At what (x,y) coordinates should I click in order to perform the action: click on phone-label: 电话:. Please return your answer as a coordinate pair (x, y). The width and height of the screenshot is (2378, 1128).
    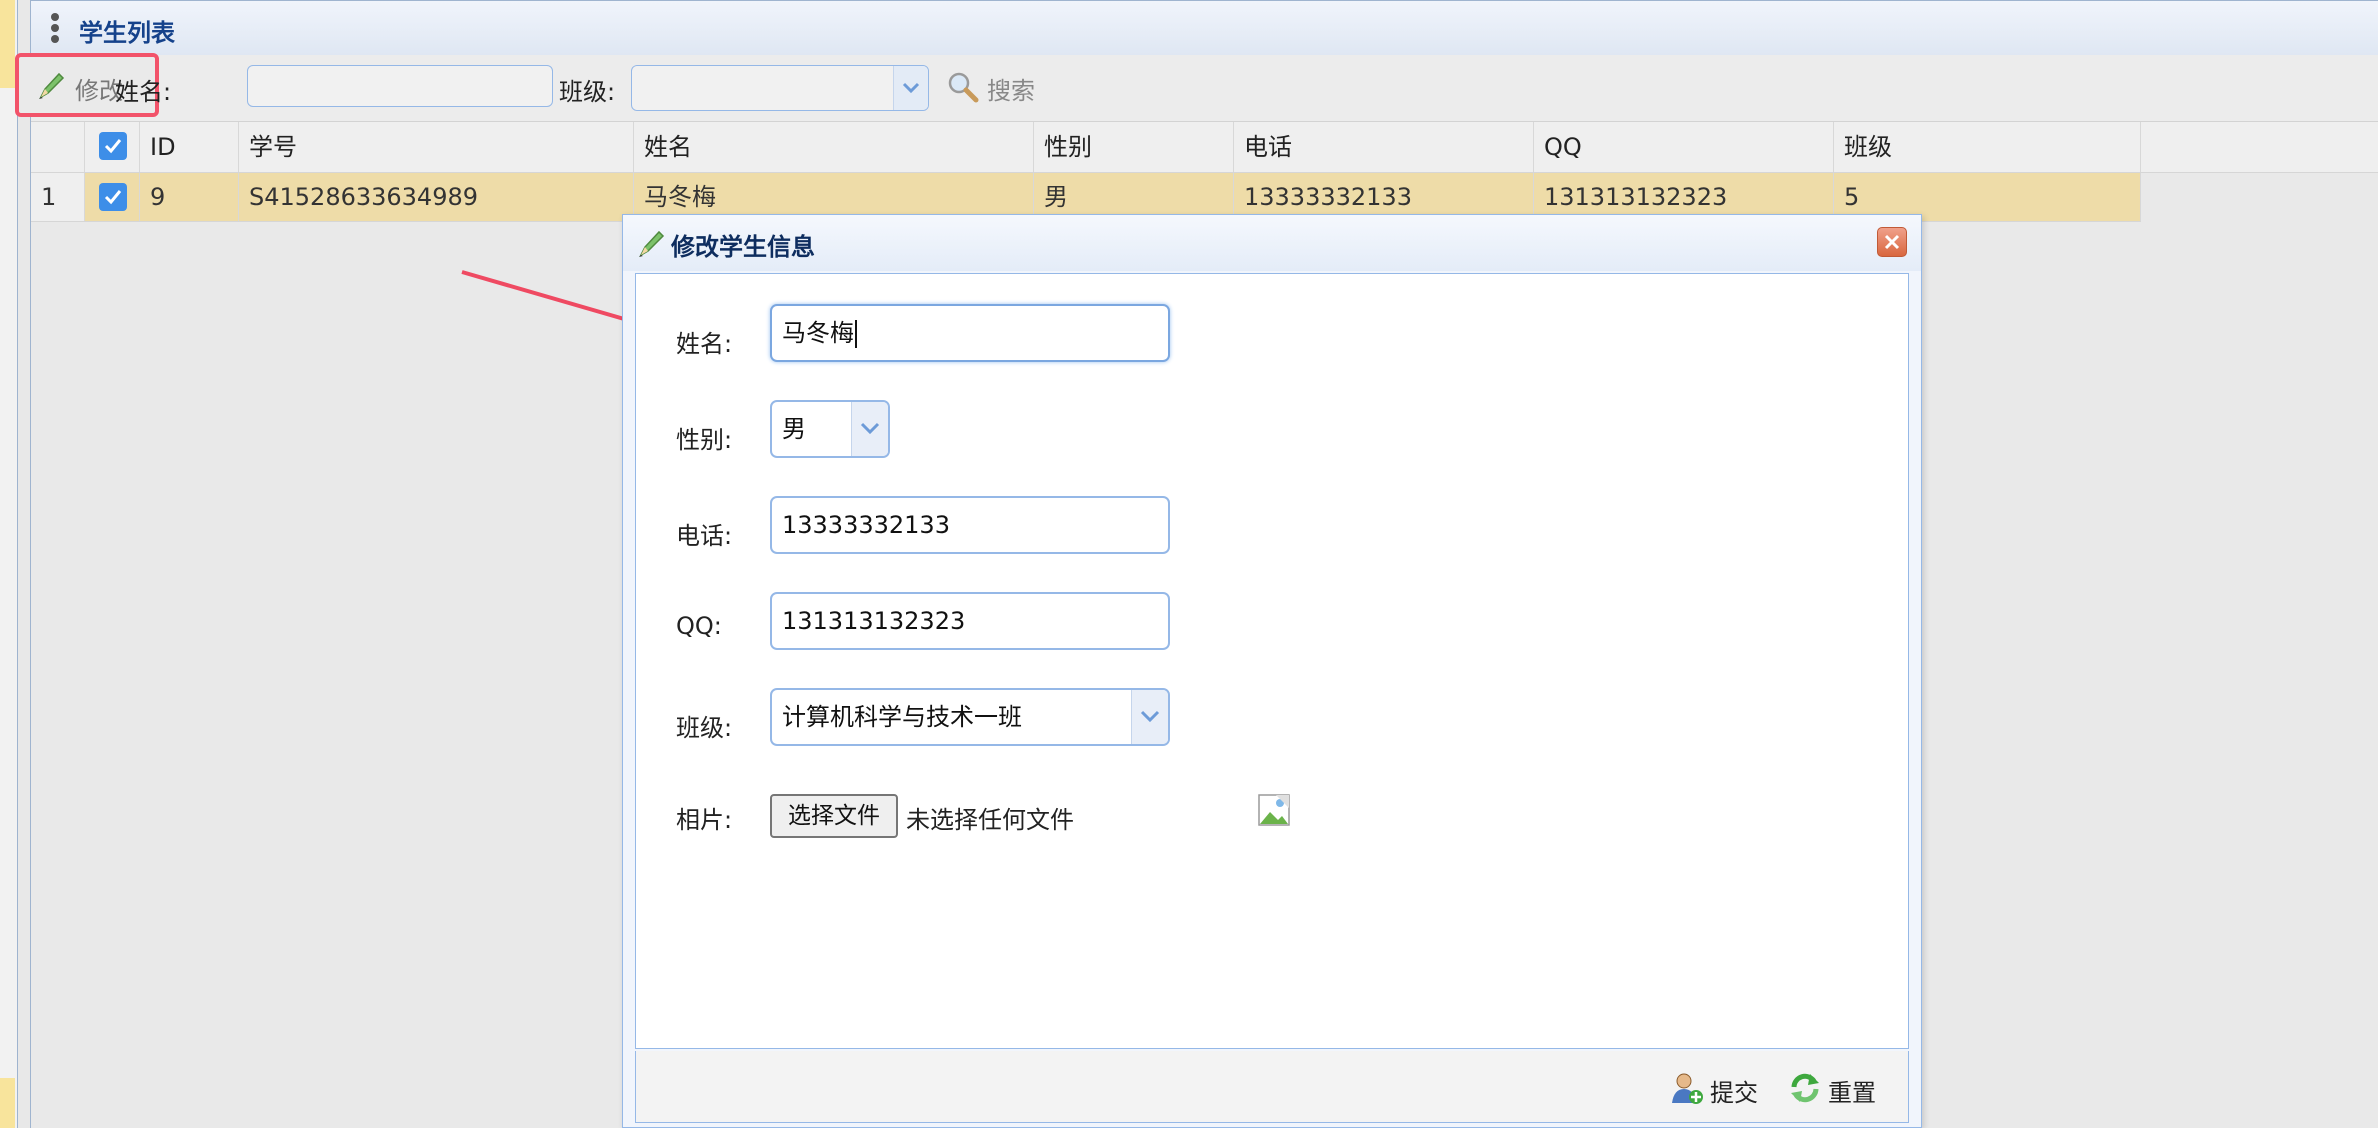
    Looking at the image, I should click on (704, 536).